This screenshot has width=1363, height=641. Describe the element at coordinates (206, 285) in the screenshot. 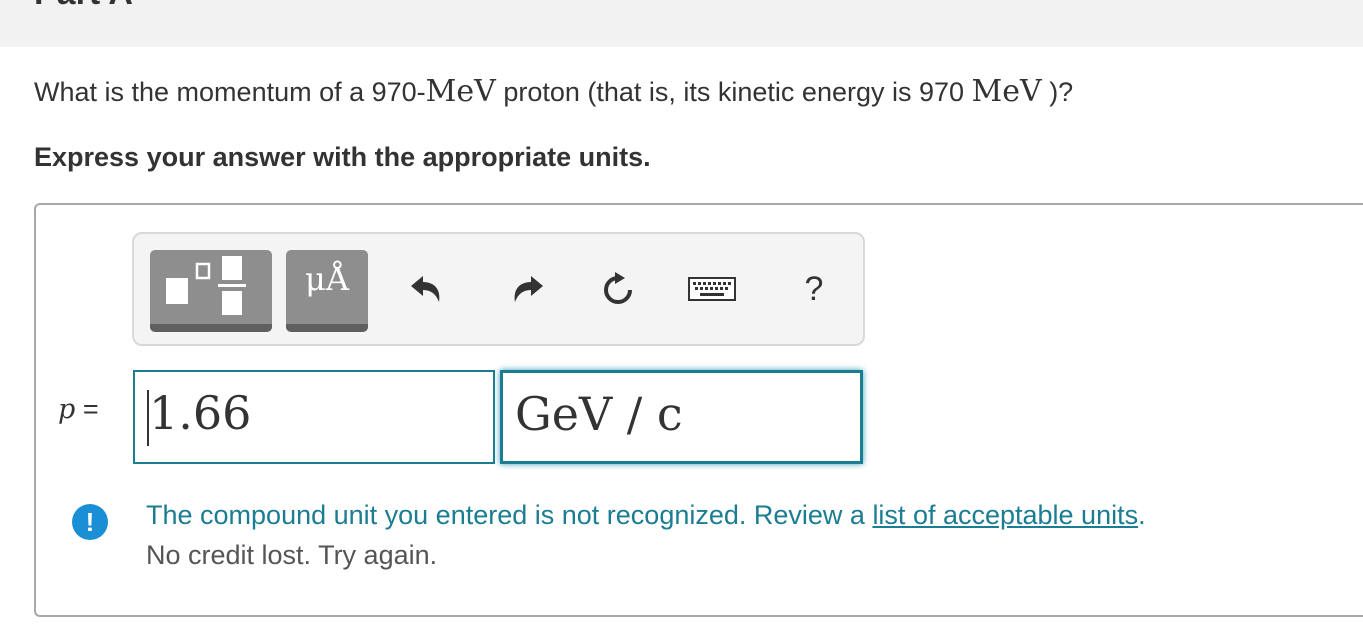

I see `templates-icon` at that location.